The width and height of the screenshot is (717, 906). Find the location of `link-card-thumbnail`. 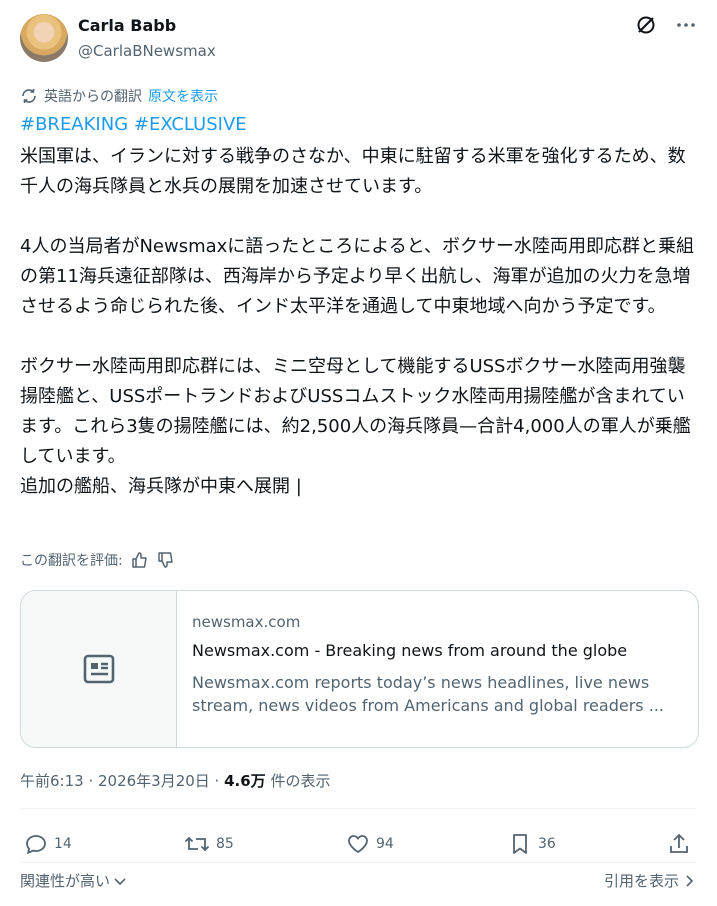

link-card-thumbnail is located at coordinates (99, 669).